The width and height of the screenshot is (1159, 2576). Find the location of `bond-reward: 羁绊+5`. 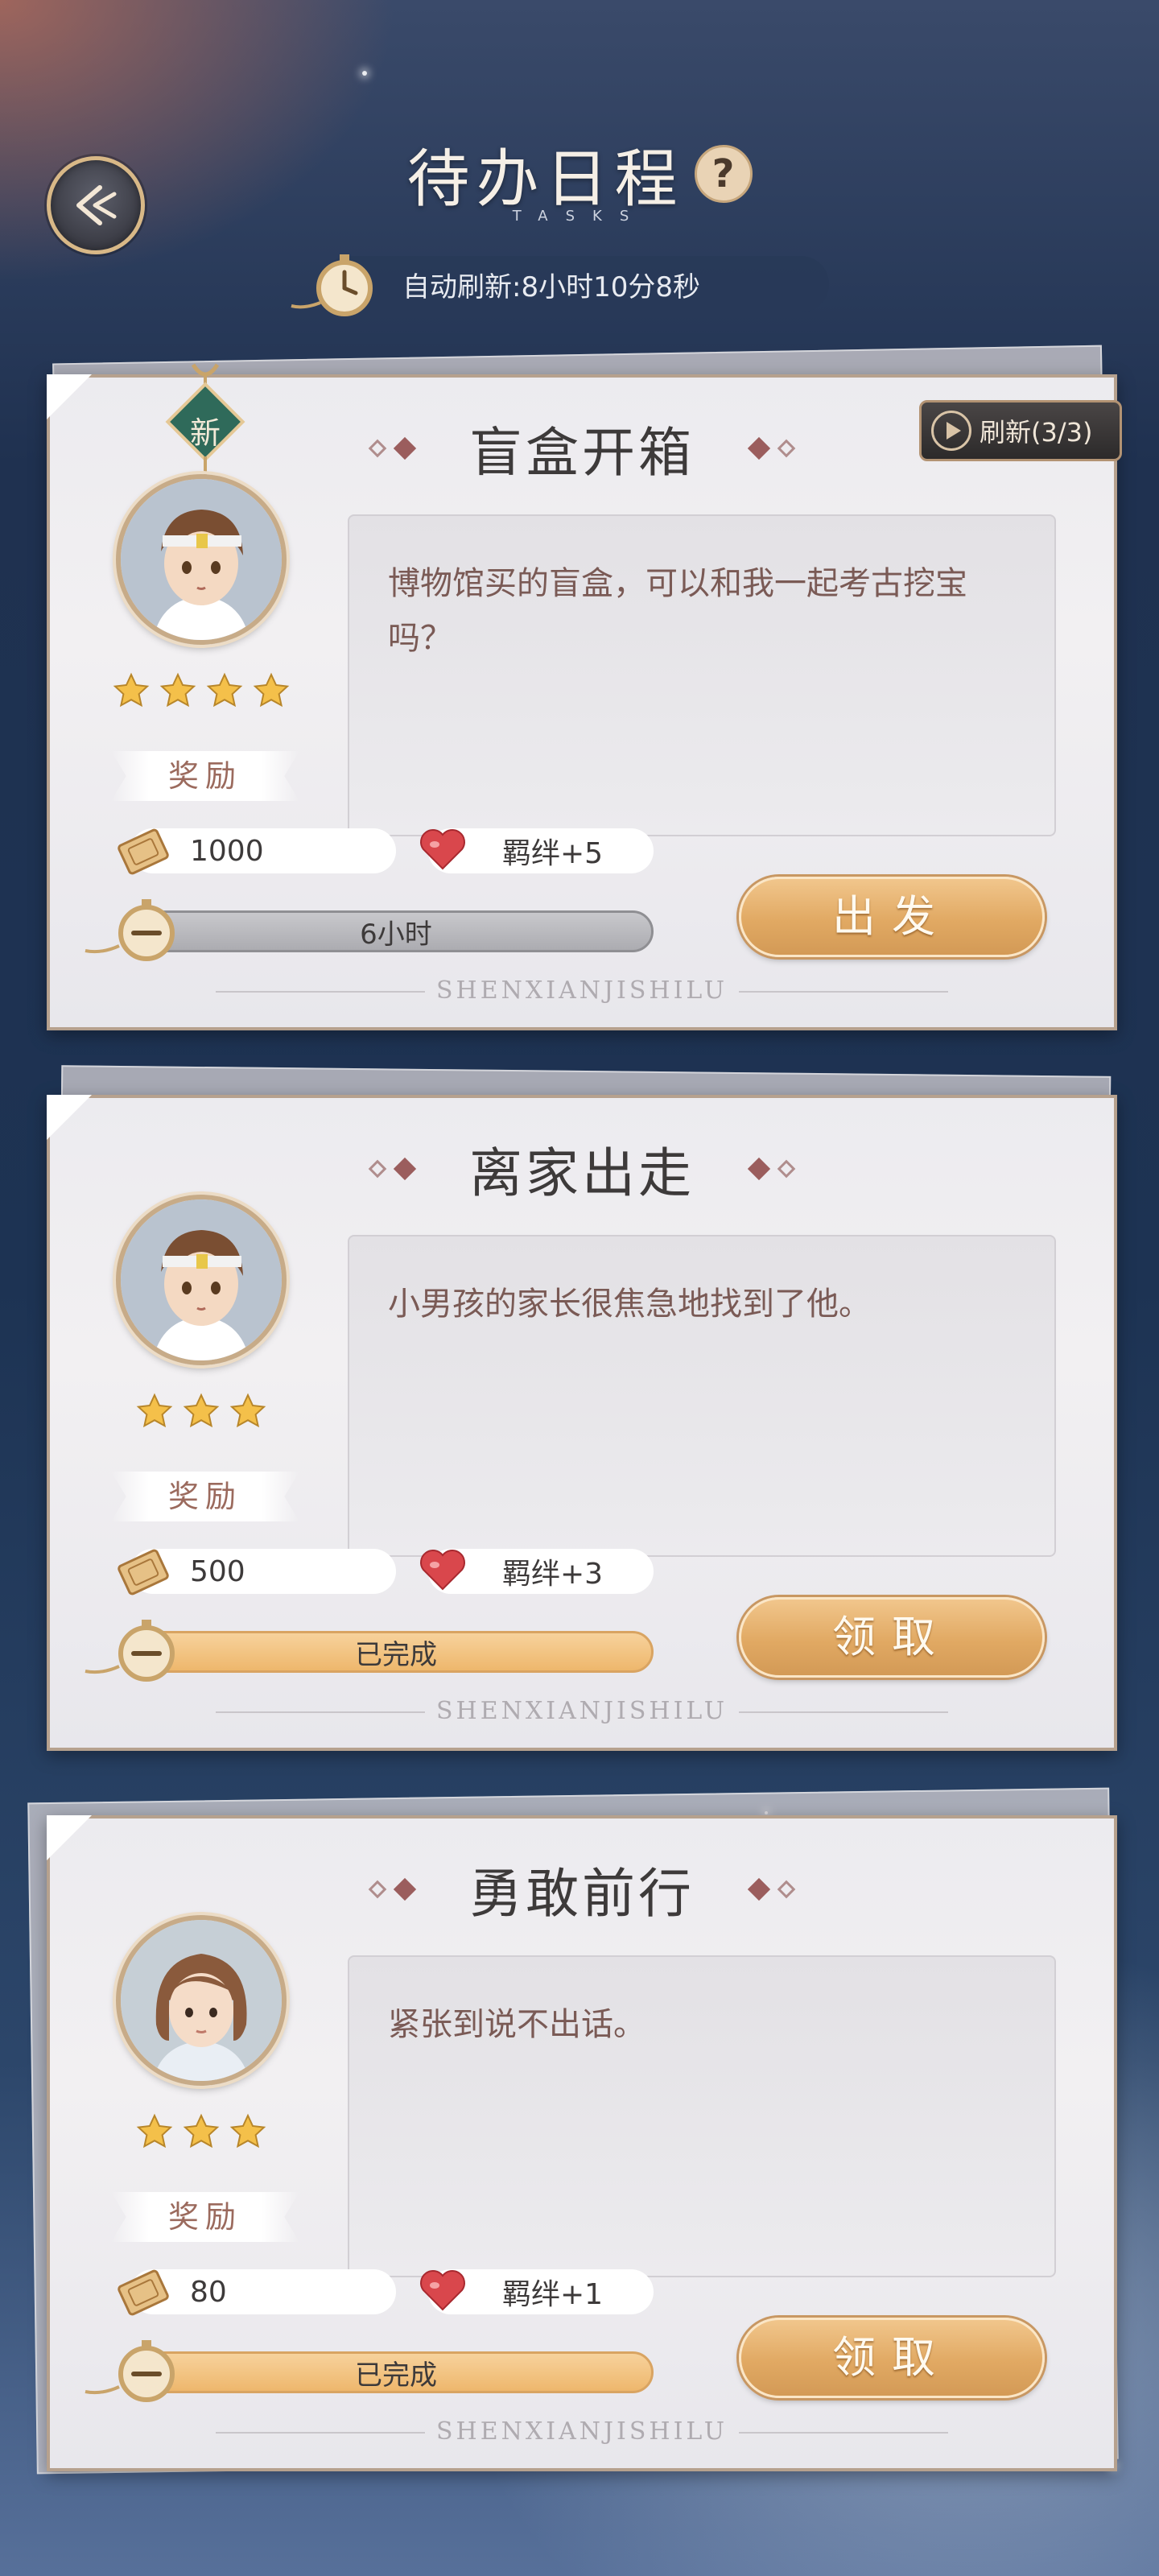

bond-reward: 羁绊+5 is located at coordinates (537, 850).